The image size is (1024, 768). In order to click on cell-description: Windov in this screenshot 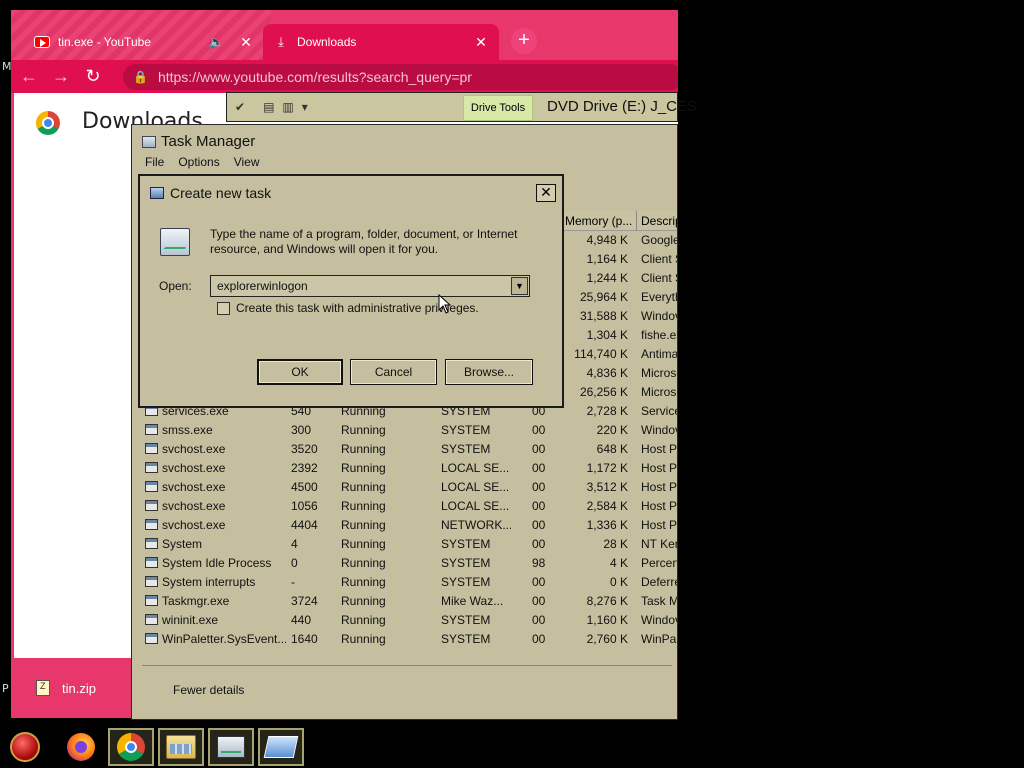, I will do `click(659, 316)`.